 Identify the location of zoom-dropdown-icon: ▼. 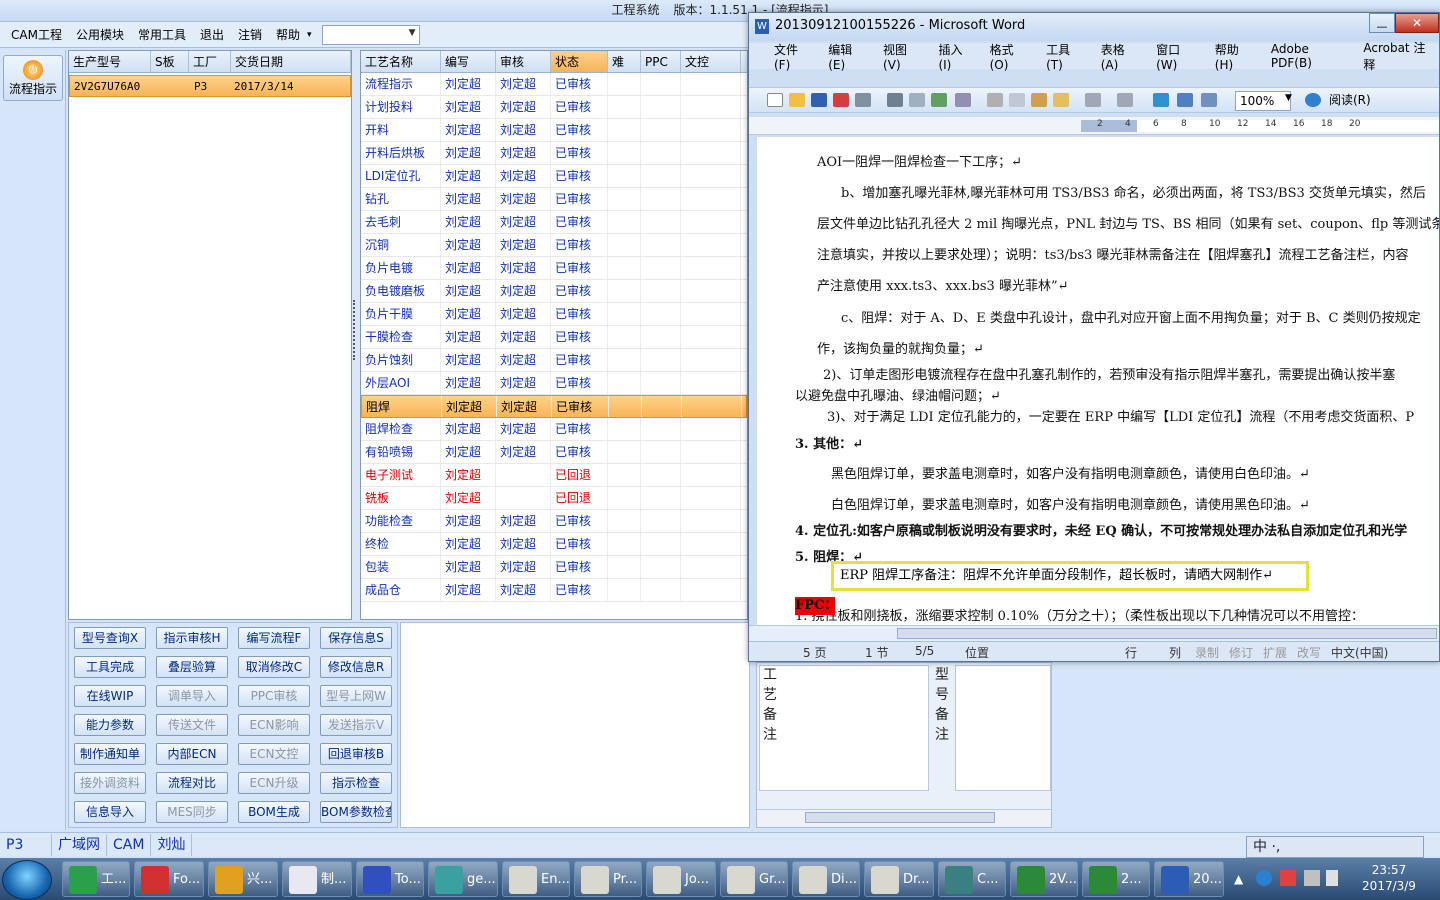
(1288, 98).